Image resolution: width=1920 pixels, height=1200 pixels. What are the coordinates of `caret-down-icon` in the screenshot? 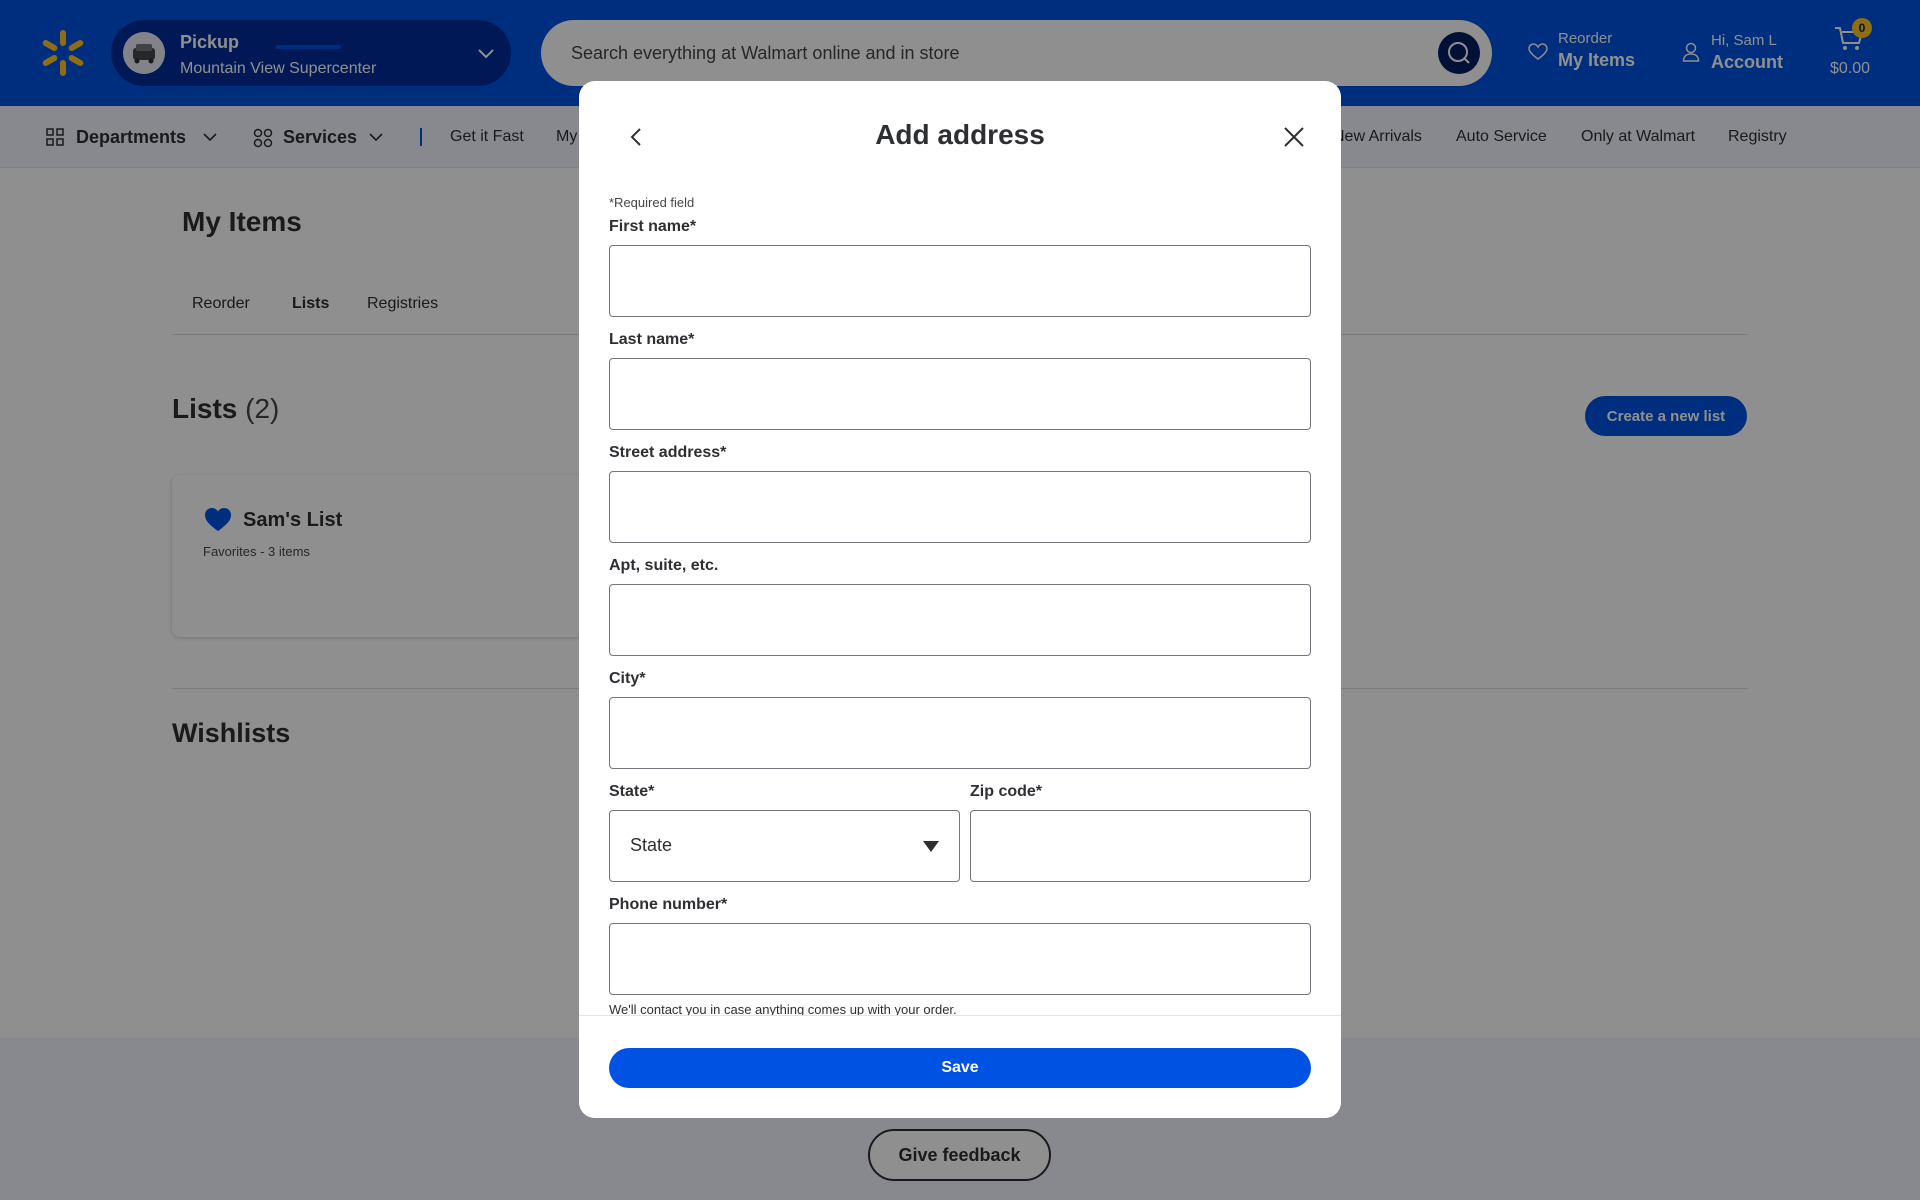 It's located at (931, 846).